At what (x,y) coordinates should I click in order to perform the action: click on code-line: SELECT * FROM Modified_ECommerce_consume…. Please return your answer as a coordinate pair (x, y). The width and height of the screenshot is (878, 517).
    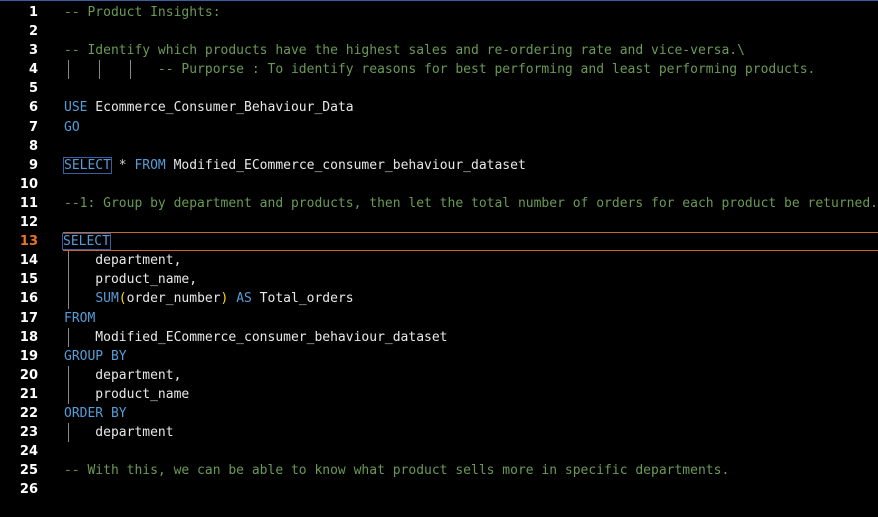
    Looking at the image, I should click on (470, 165).